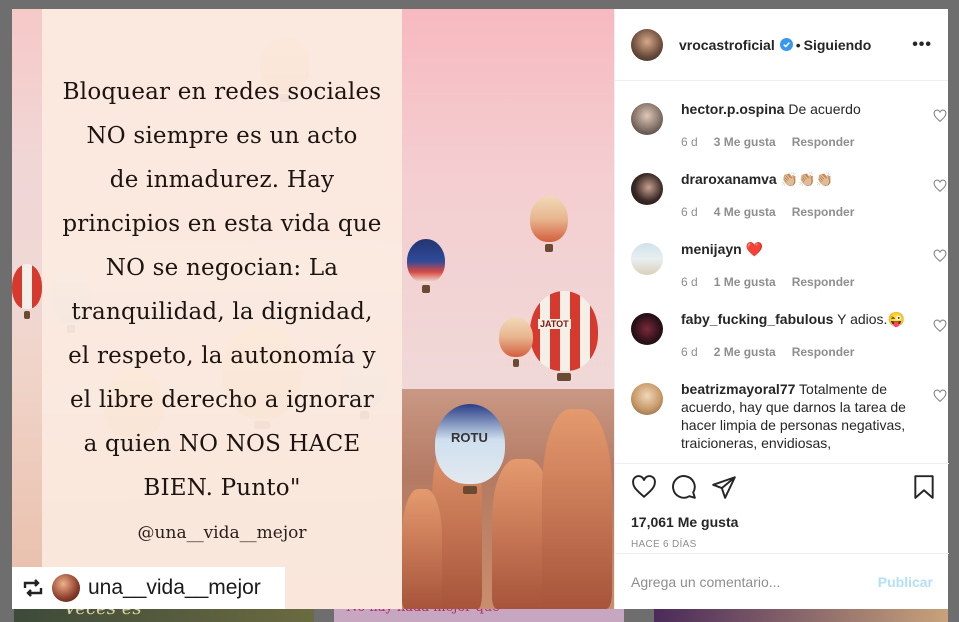 Image resolution: width=959 pixels, height=622 pixels. I want to click on balloon-label: JATOT, so click(554, 324).